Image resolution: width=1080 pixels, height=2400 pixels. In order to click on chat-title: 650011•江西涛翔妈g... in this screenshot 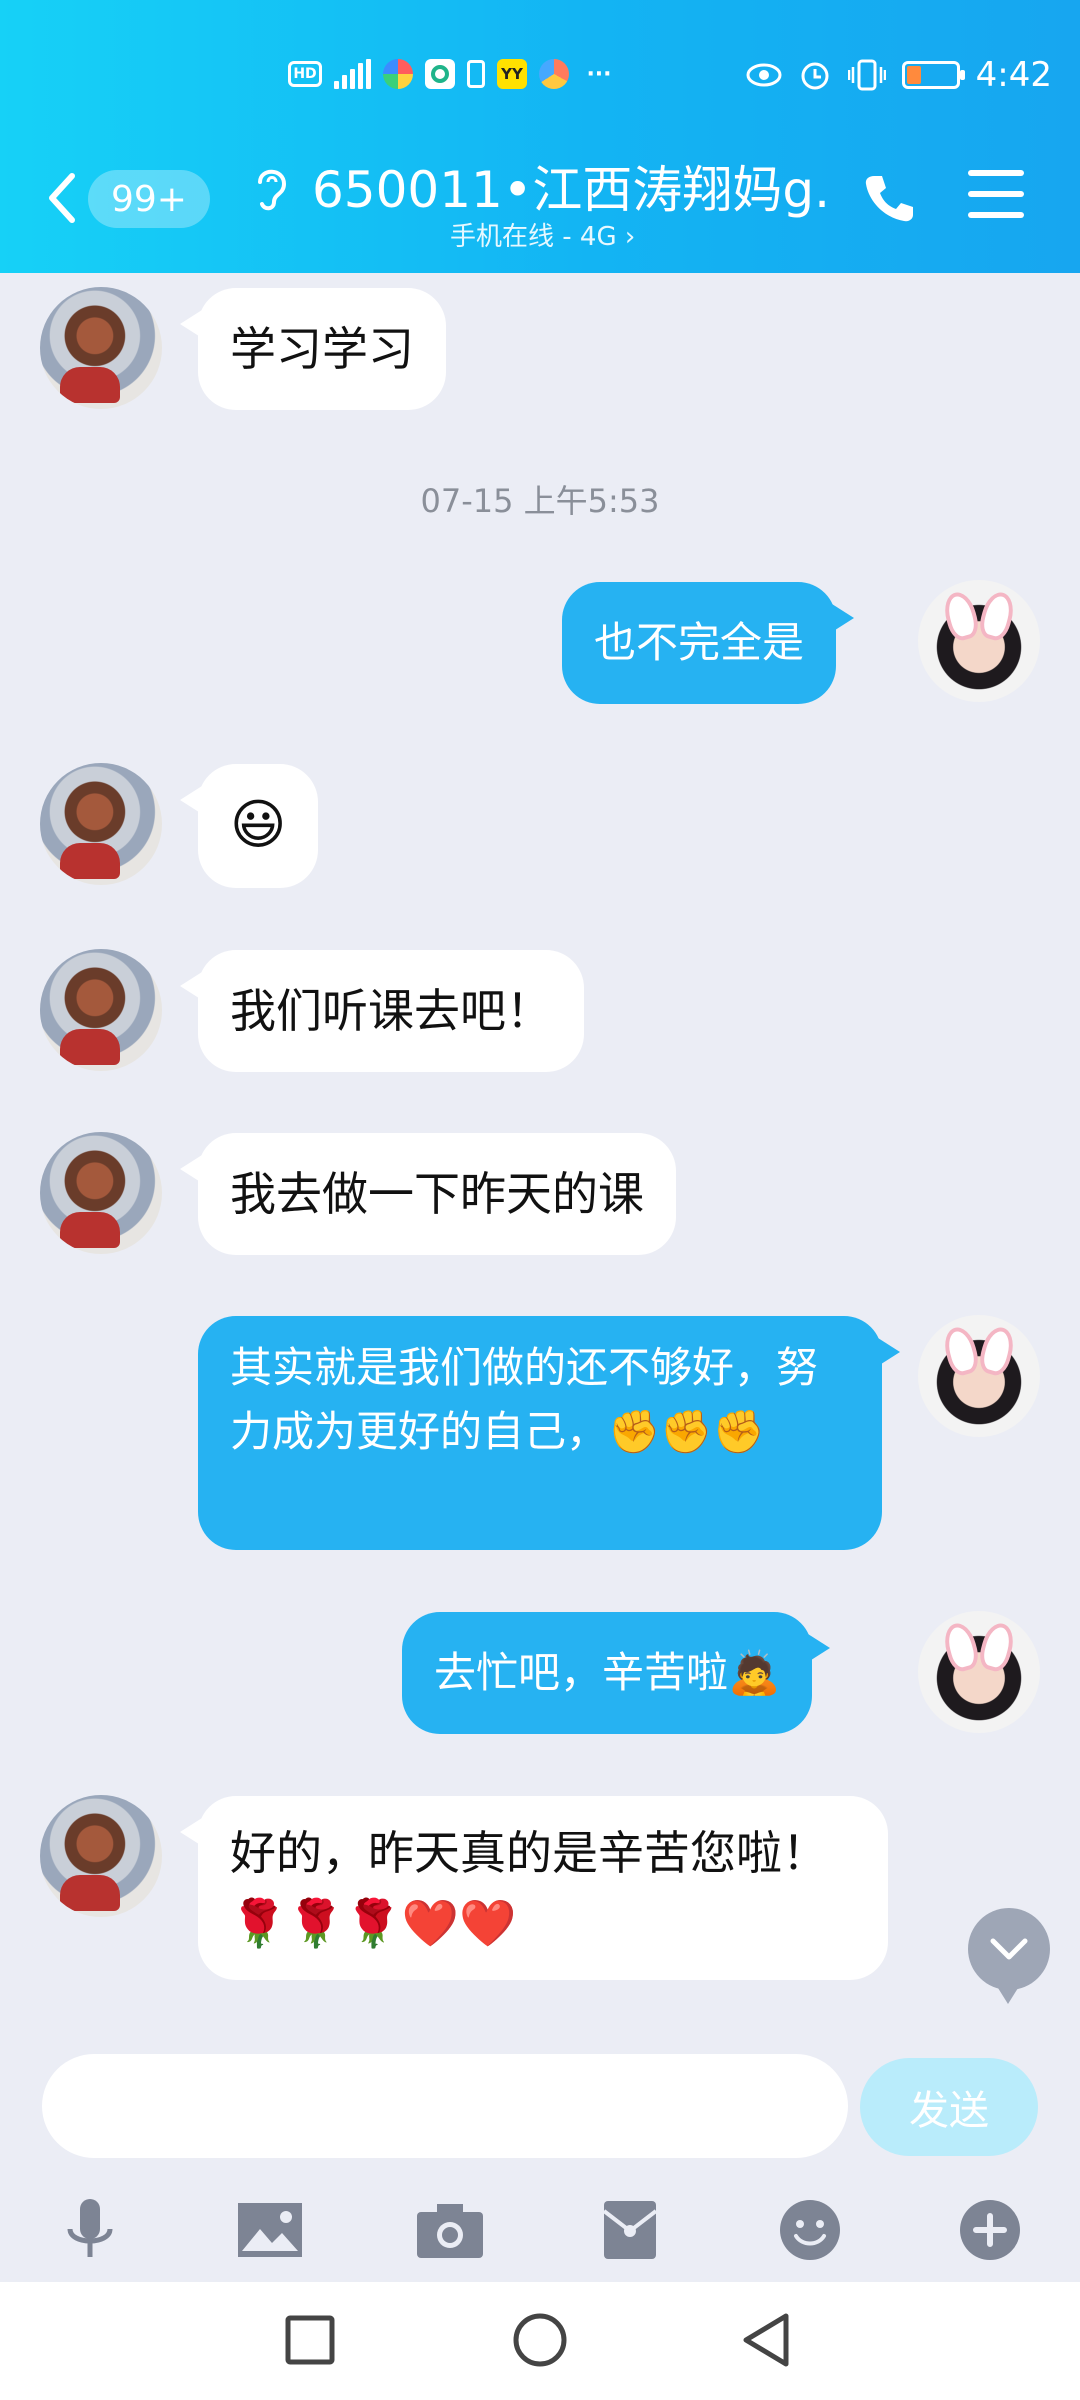, I will do `click(572, 186)`.